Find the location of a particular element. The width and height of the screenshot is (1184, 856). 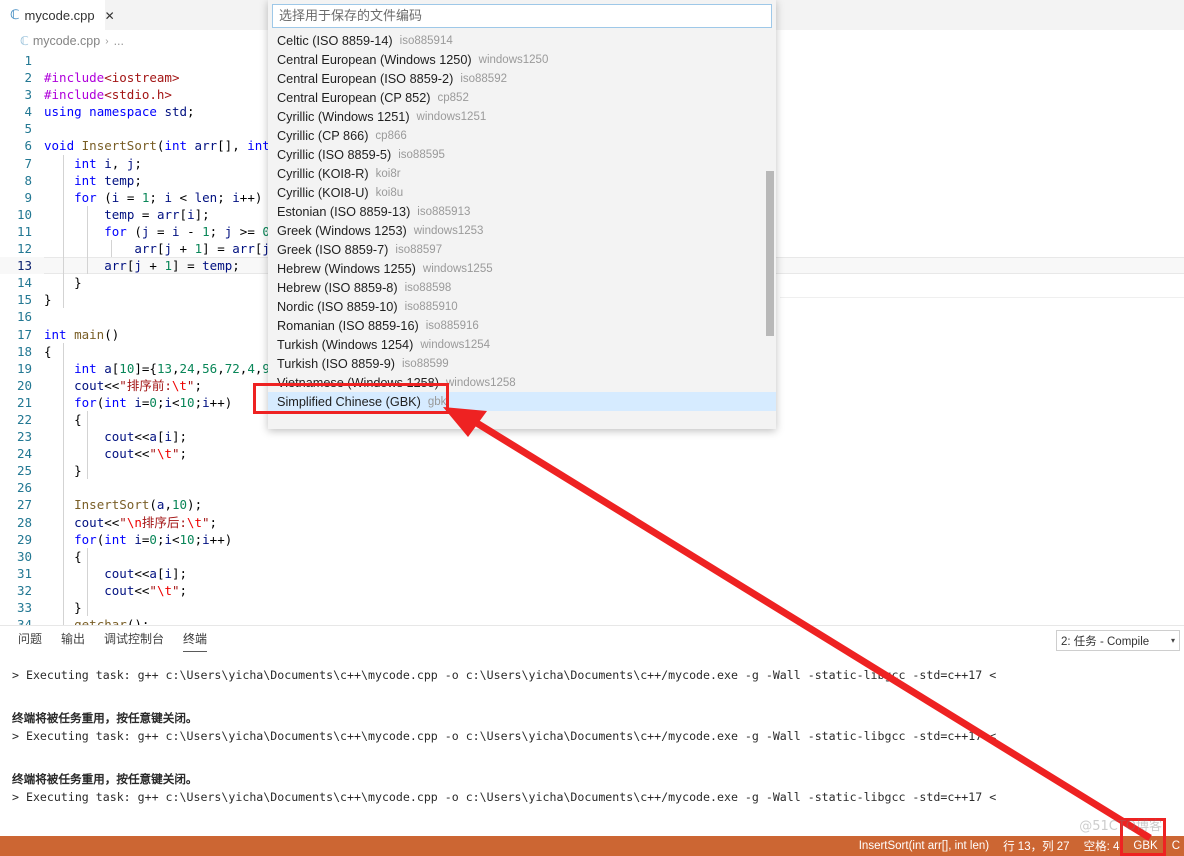

terminal-selector-dropdown: 2: 任务 - Compile ▾ is located at coordinates (1118, 640).